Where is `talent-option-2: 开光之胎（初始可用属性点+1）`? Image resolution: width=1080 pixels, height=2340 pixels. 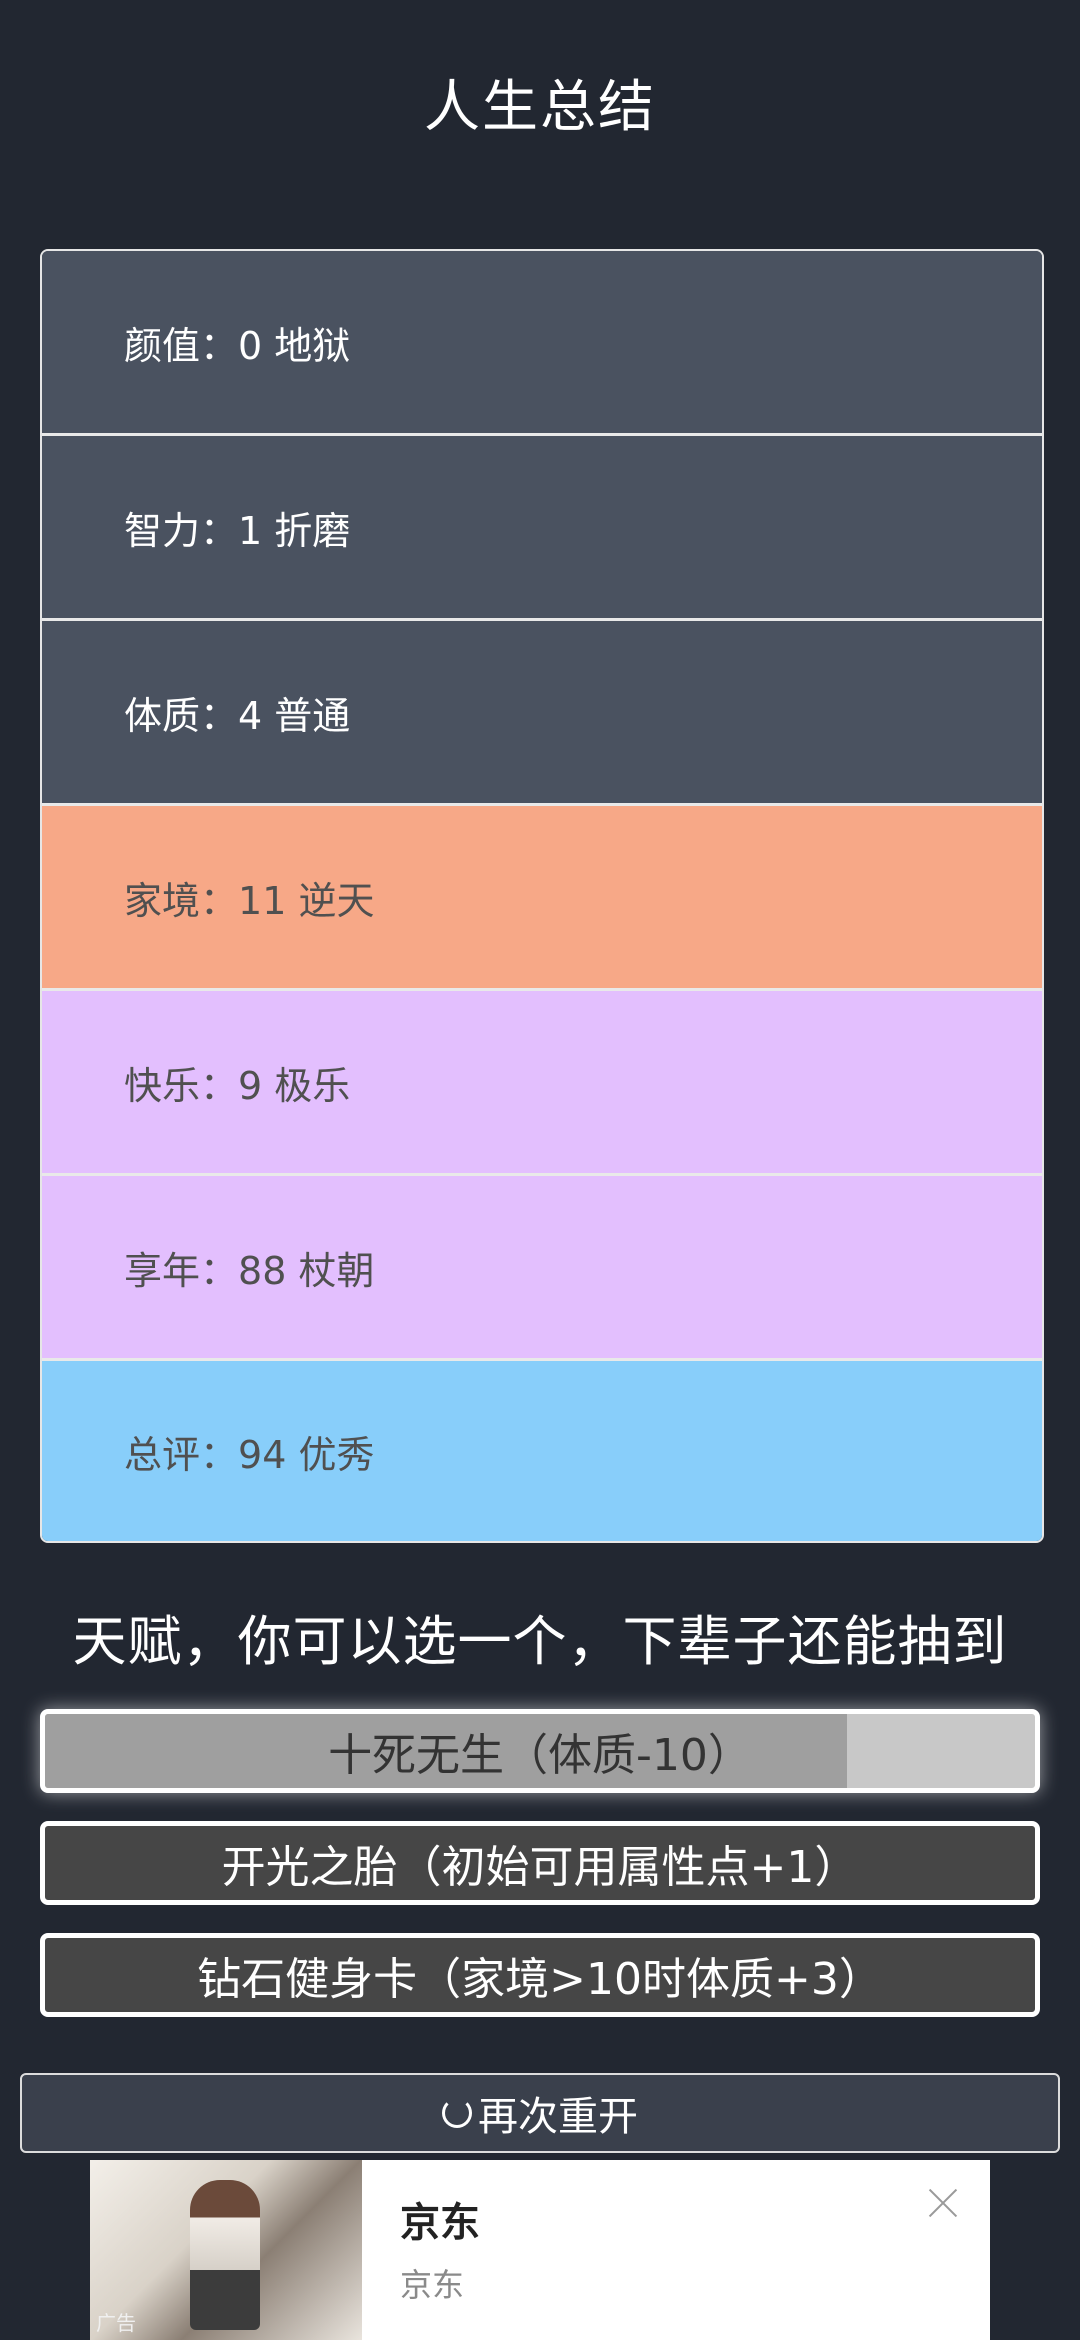 talent-option-2: 开光之胎（初始可用属性点+1） is located at coordinates (540, 1863).